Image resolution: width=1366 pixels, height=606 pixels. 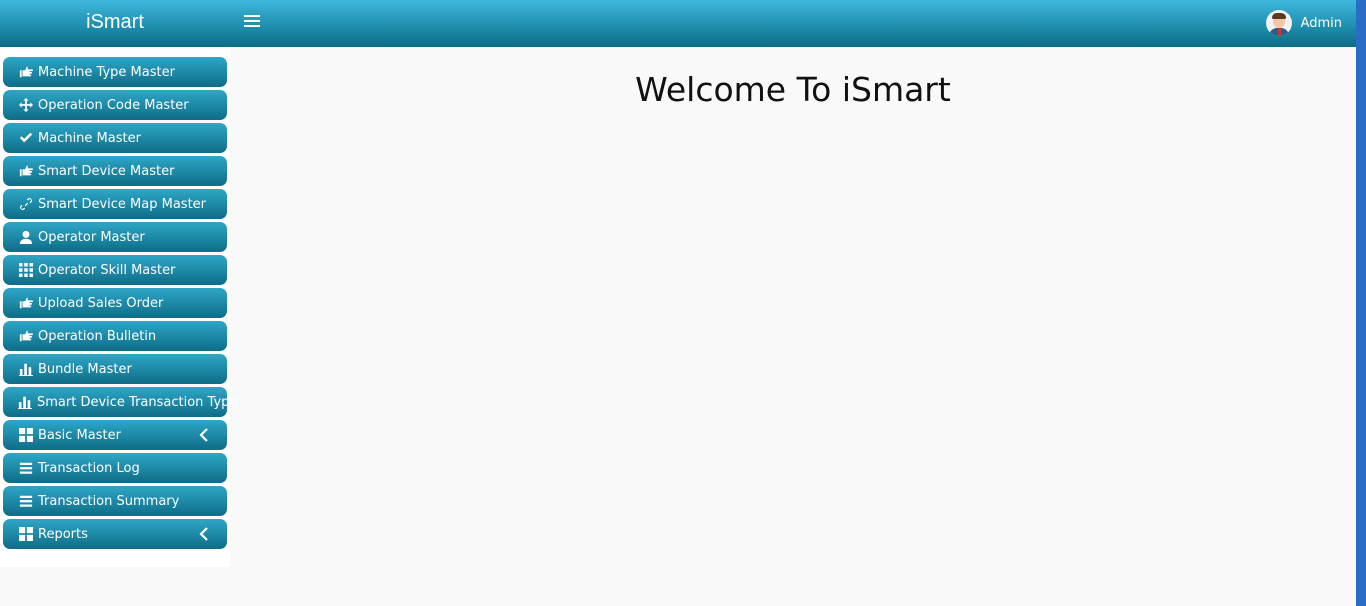 What do you see at coordinates (63, 534) in the screenshot?
I see `sidebar-item-label: Reports` at bounding box center [63, 534].